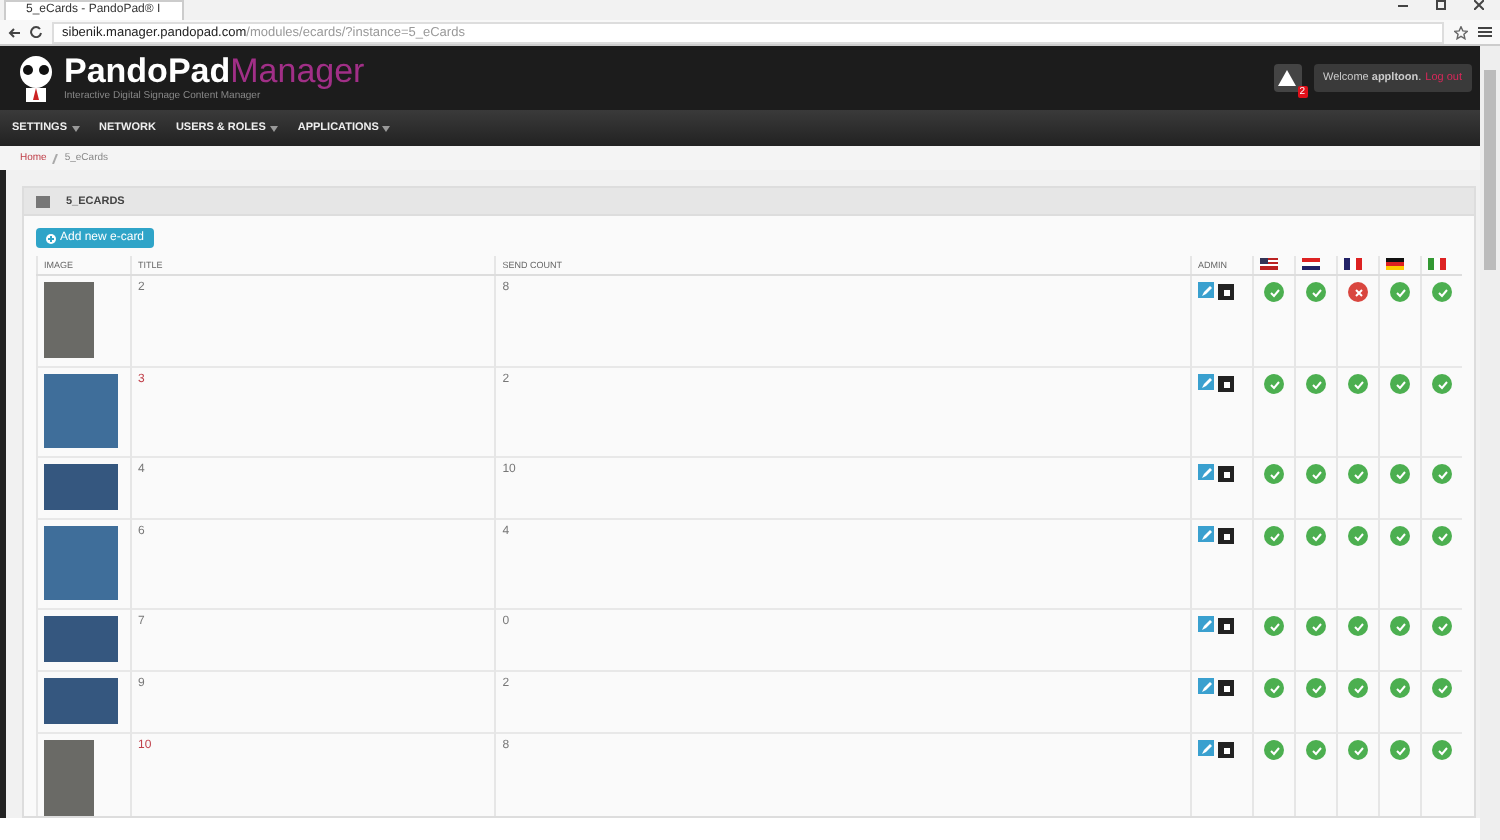 This screenshot has width=1500, height=840. What do you see at coordinates (1441, 5) in the screenshot?
I see `restore-icon` at bounding box center [1441, 5].